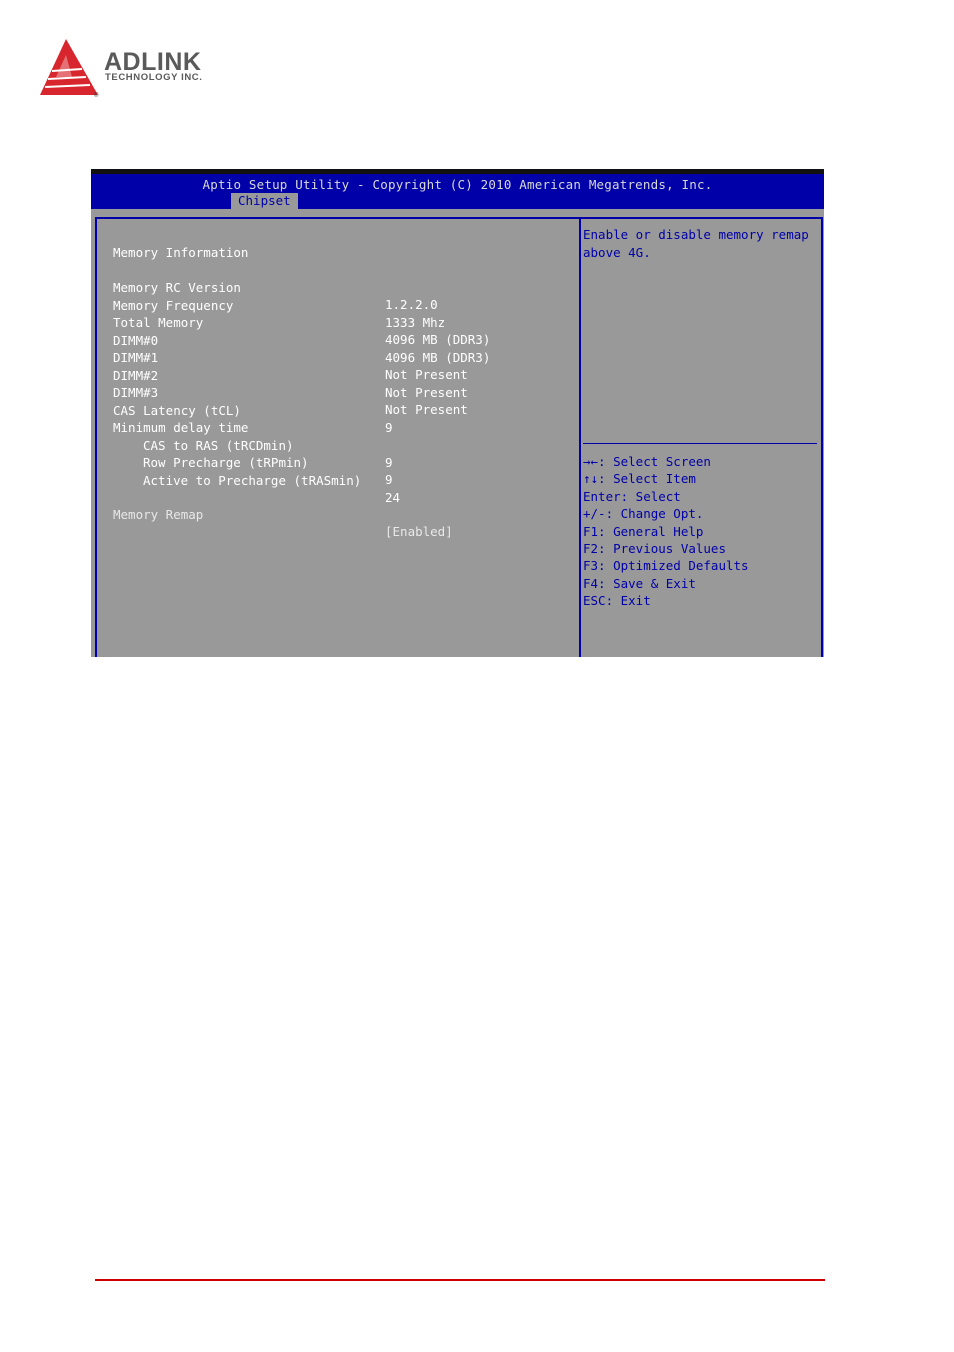 The height and width of the screenshot is (1352, 954). What do you see at coordinates (419, 531) in the screenshot?
I see `option-value: [Enabled]` at bounding box center [419, 531].